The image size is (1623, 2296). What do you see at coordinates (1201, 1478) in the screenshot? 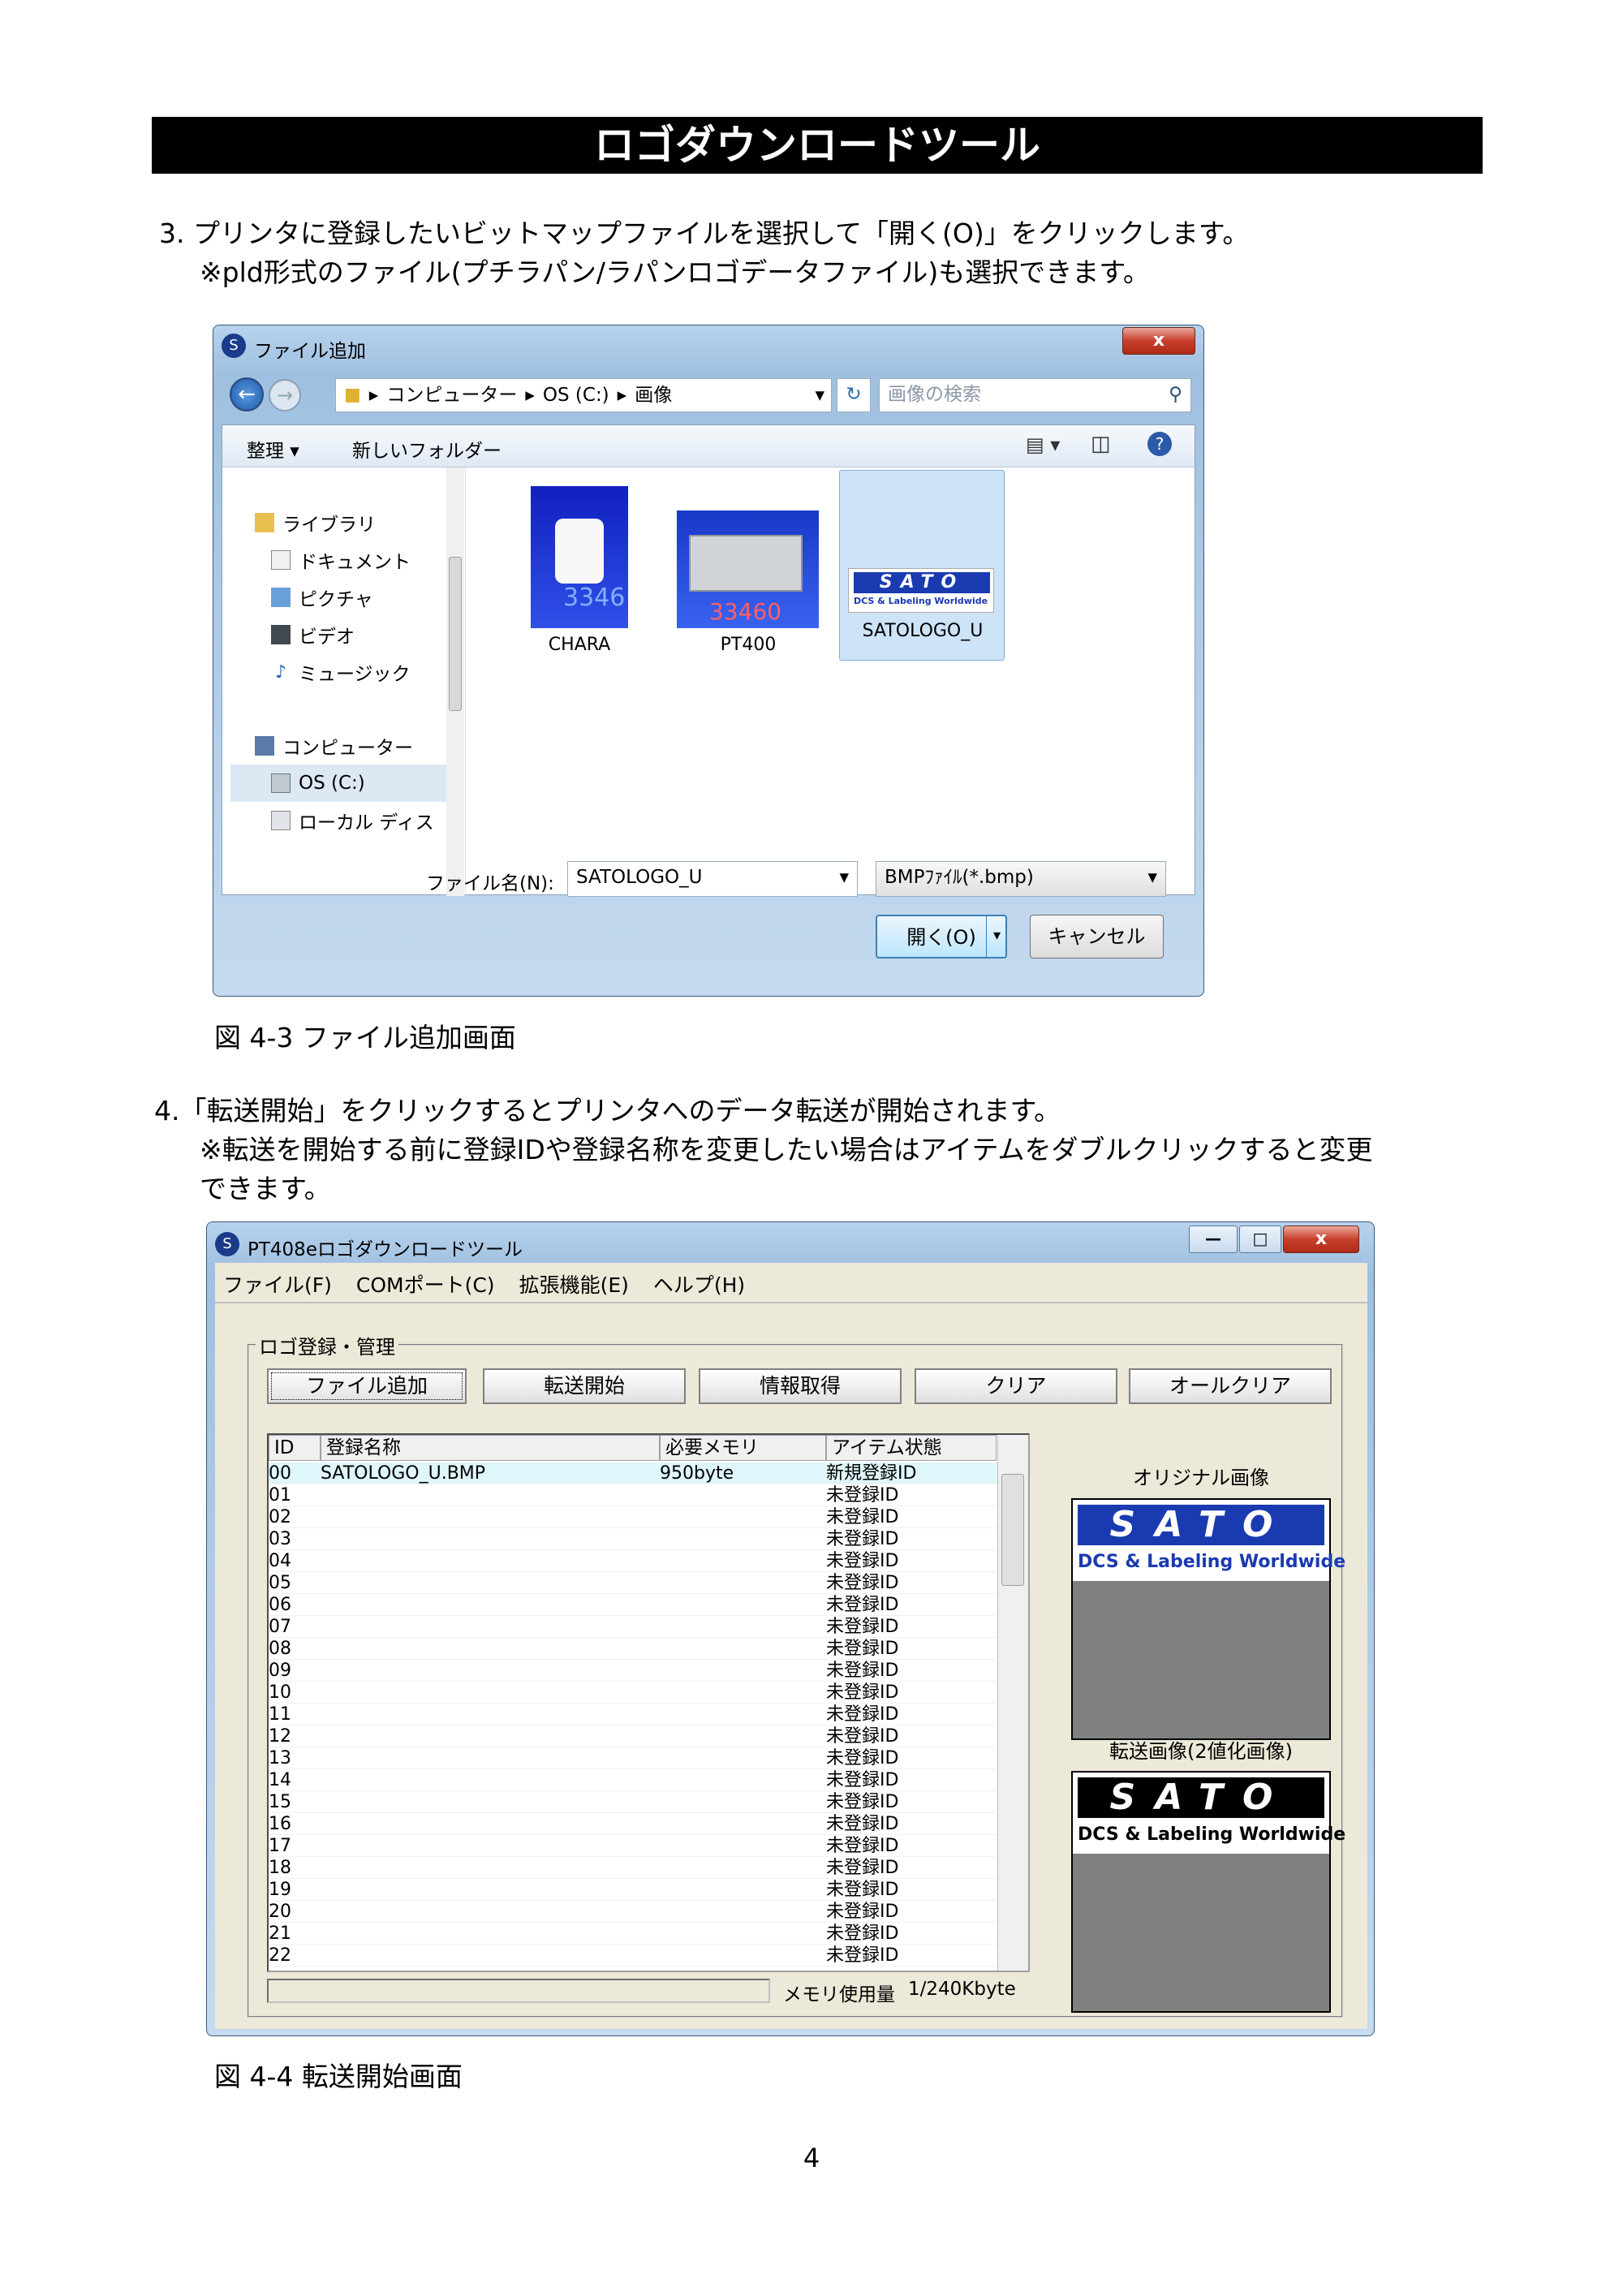
I see `original-image-label: オリジナル画像` at bounding box center [1201, 1478].